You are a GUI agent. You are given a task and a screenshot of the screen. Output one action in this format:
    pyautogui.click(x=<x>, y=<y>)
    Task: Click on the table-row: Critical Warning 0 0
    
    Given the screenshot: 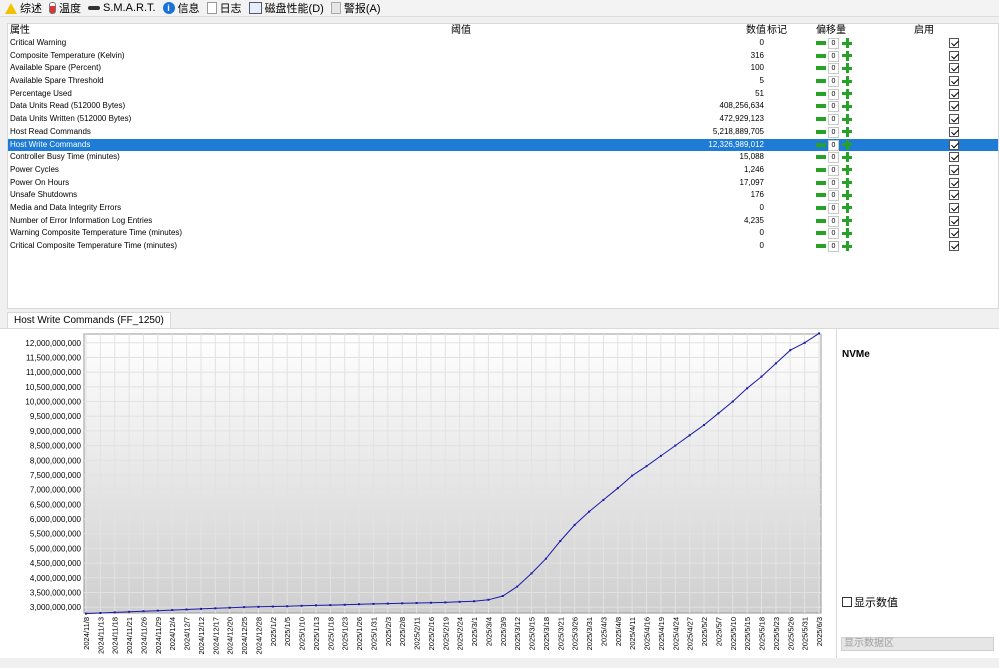 What is the action you would take?
    pyautogui.click(x=503, y=43)
    